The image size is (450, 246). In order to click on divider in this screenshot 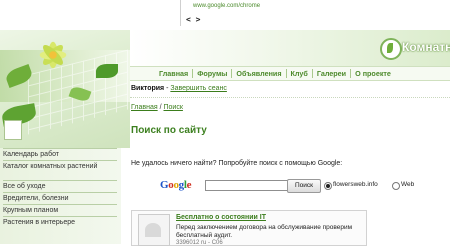, I will do `click(290, 97)`.